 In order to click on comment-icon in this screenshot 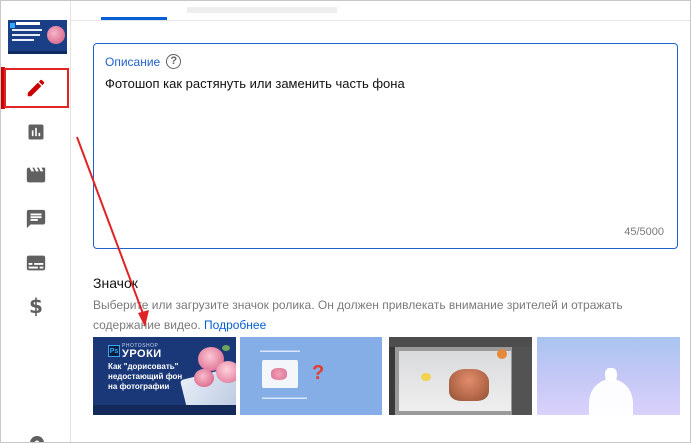, I will do `click(36, 219)`.